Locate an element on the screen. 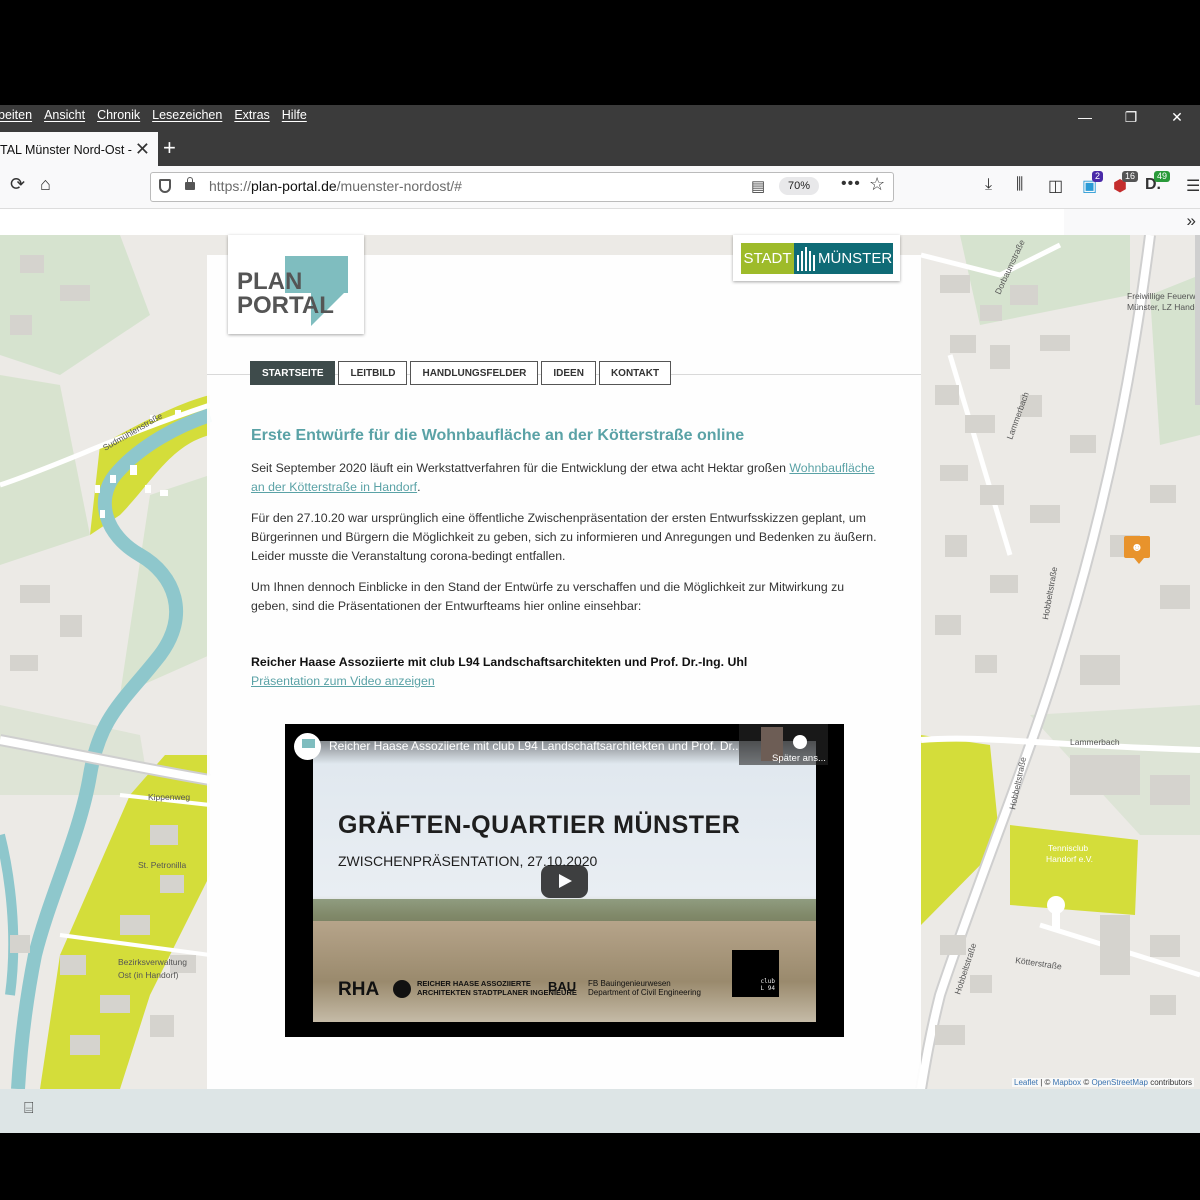  menu-help: Hilfe is located at coordinates (294, 115).